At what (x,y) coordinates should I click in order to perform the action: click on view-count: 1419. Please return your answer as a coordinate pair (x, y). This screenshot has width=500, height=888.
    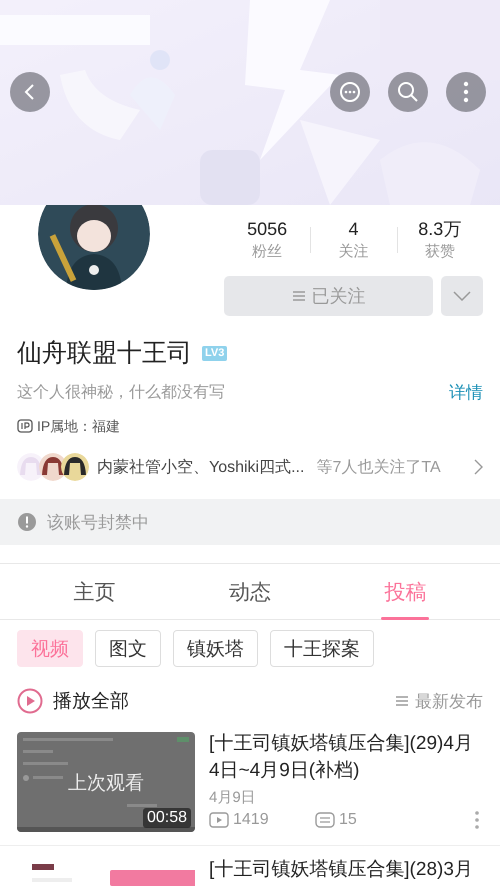
    Looking at the image, I should click on (251, 820).